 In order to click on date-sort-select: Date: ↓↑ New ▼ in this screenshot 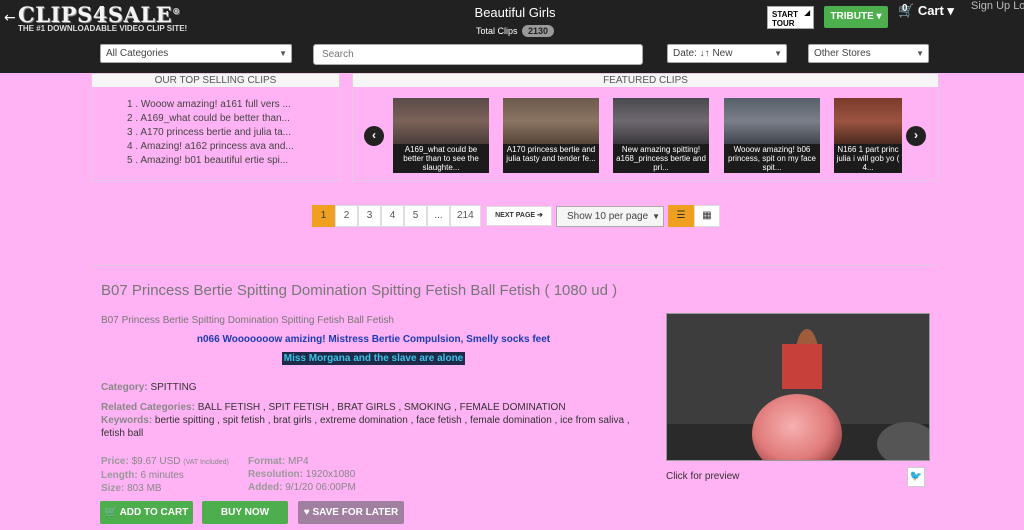, I will do `click(727, 53)`.